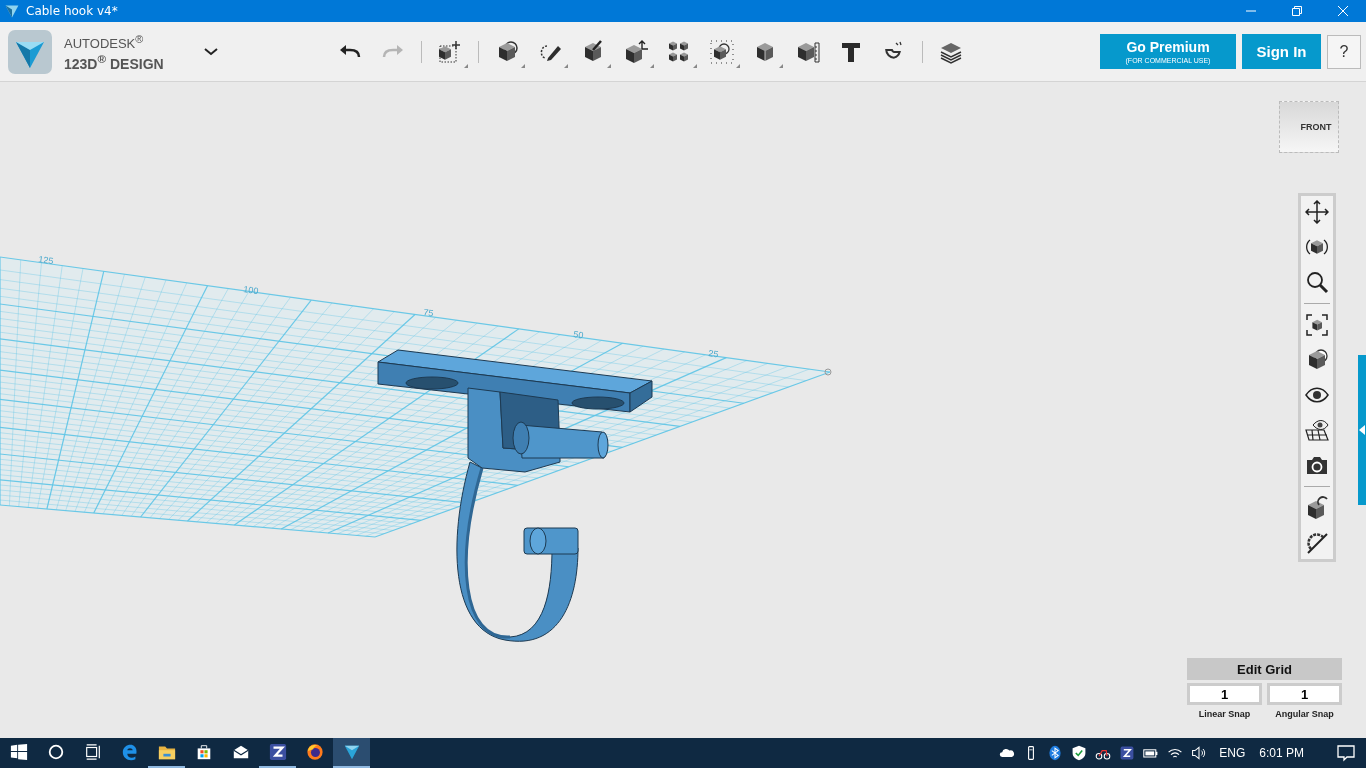 The image size is (1366, 768). What do you see at coordinates (277, 752) in the screenshot?
I see `z-app-icon` at bounding box center [277, 752].